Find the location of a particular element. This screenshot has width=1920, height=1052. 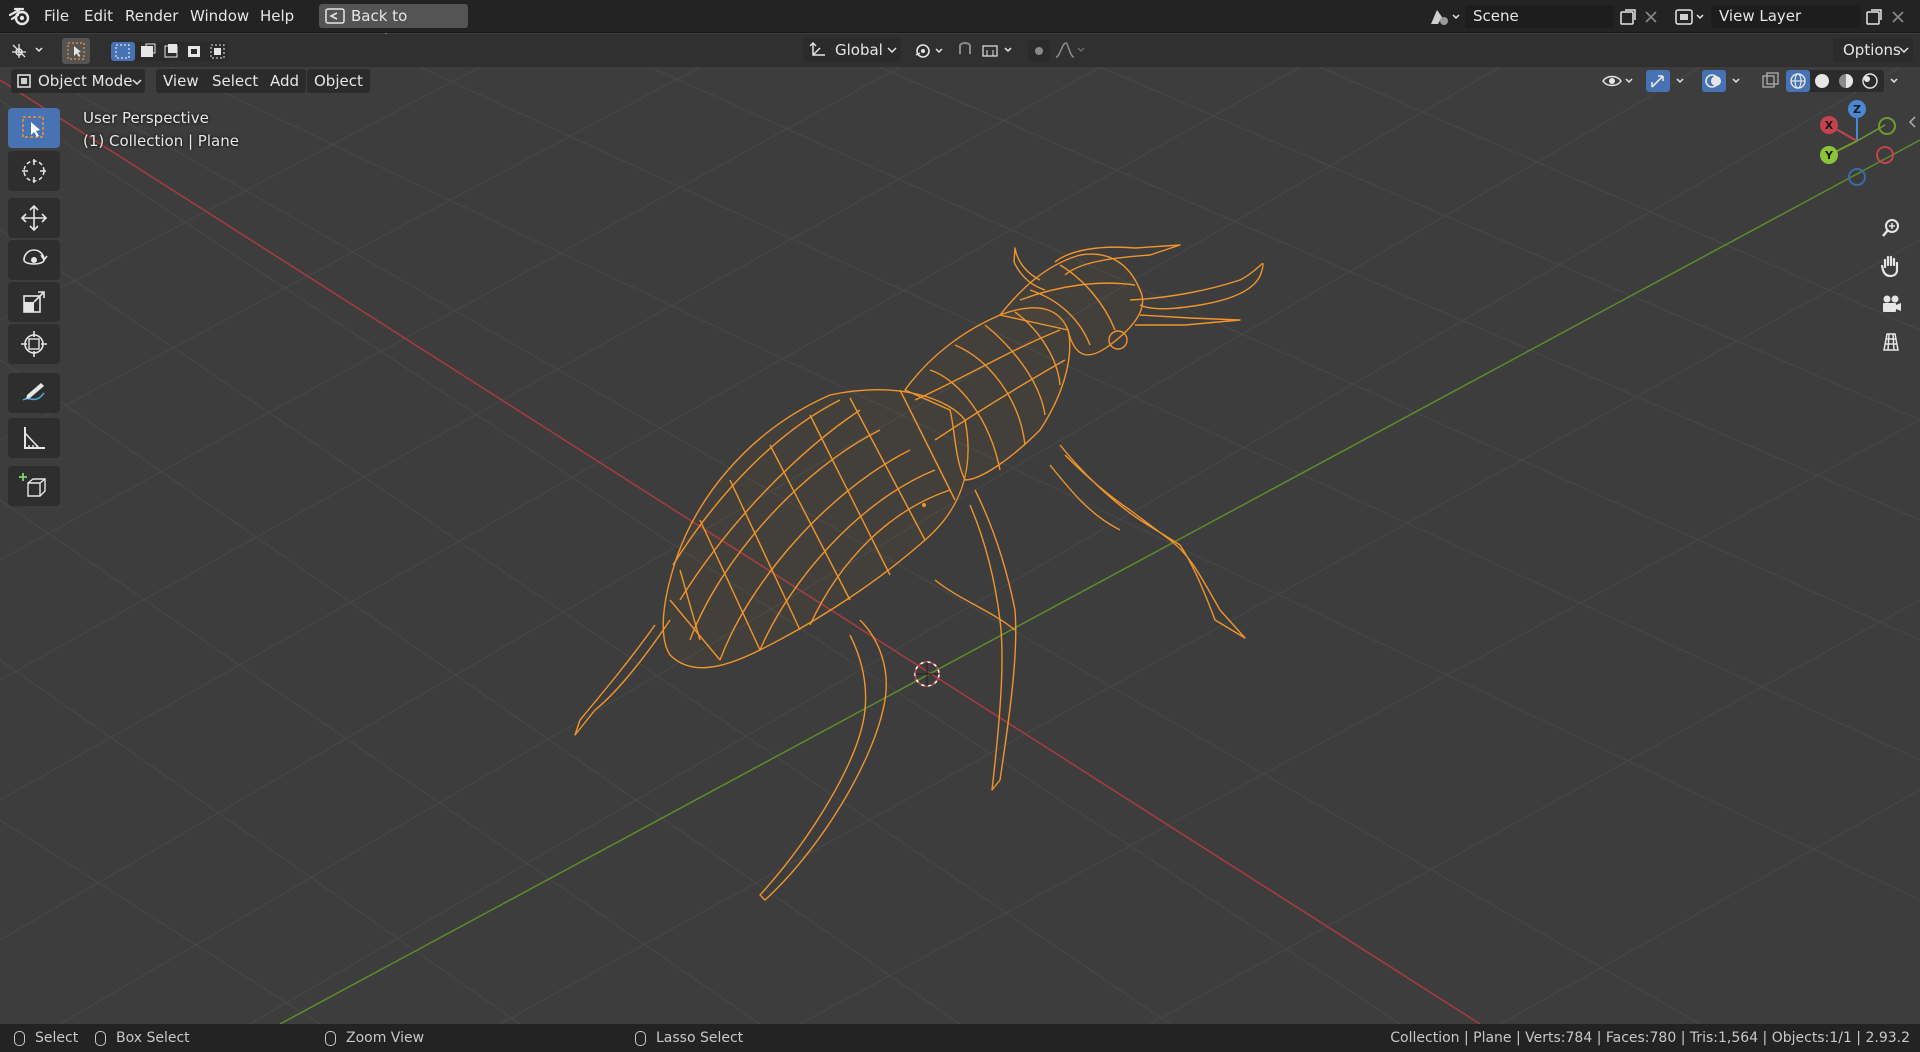

cursor-icon is located at coordinates (34, 171).